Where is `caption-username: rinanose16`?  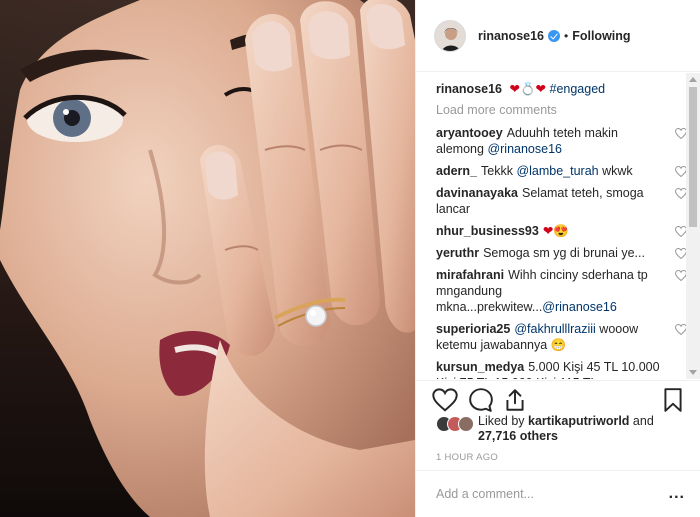 caption-username: rinanose16 is located at coordinates (469, 89).